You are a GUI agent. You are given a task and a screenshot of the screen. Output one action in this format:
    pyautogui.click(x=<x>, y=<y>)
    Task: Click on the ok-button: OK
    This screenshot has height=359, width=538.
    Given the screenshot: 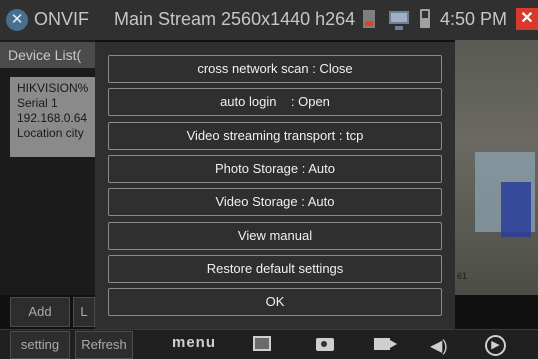 What is the action you would take?
    pyautogui.click(x=275, y=302)
    